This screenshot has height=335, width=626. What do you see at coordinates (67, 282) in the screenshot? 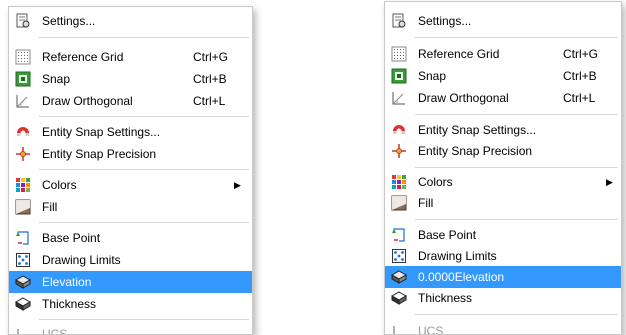
I see `menu-item-elevation-label: Elevation` at bounding box center [67, 282].